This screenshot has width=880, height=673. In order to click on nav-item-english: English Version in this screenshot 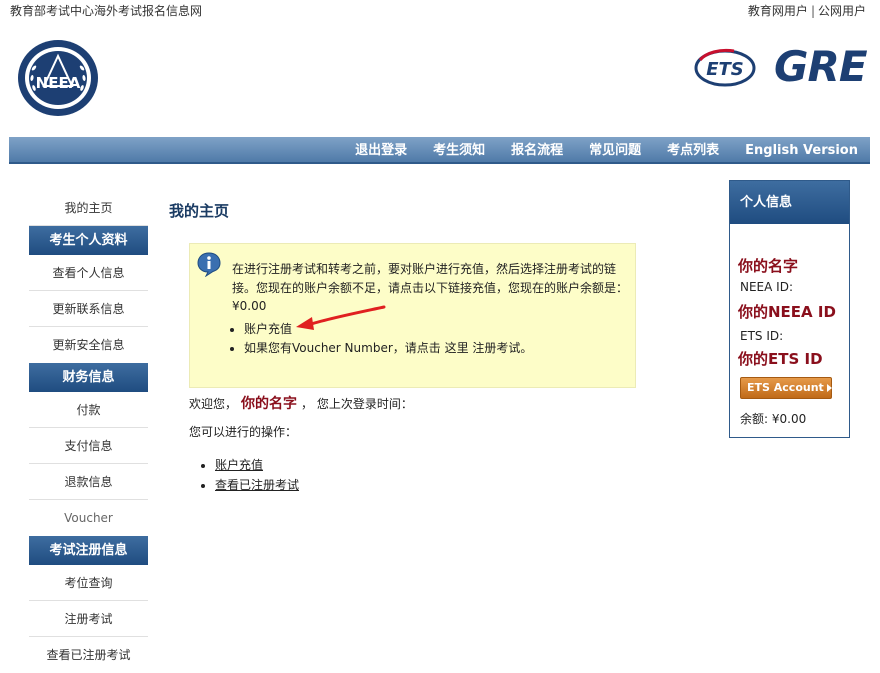, I will do `click(801, 150)`.